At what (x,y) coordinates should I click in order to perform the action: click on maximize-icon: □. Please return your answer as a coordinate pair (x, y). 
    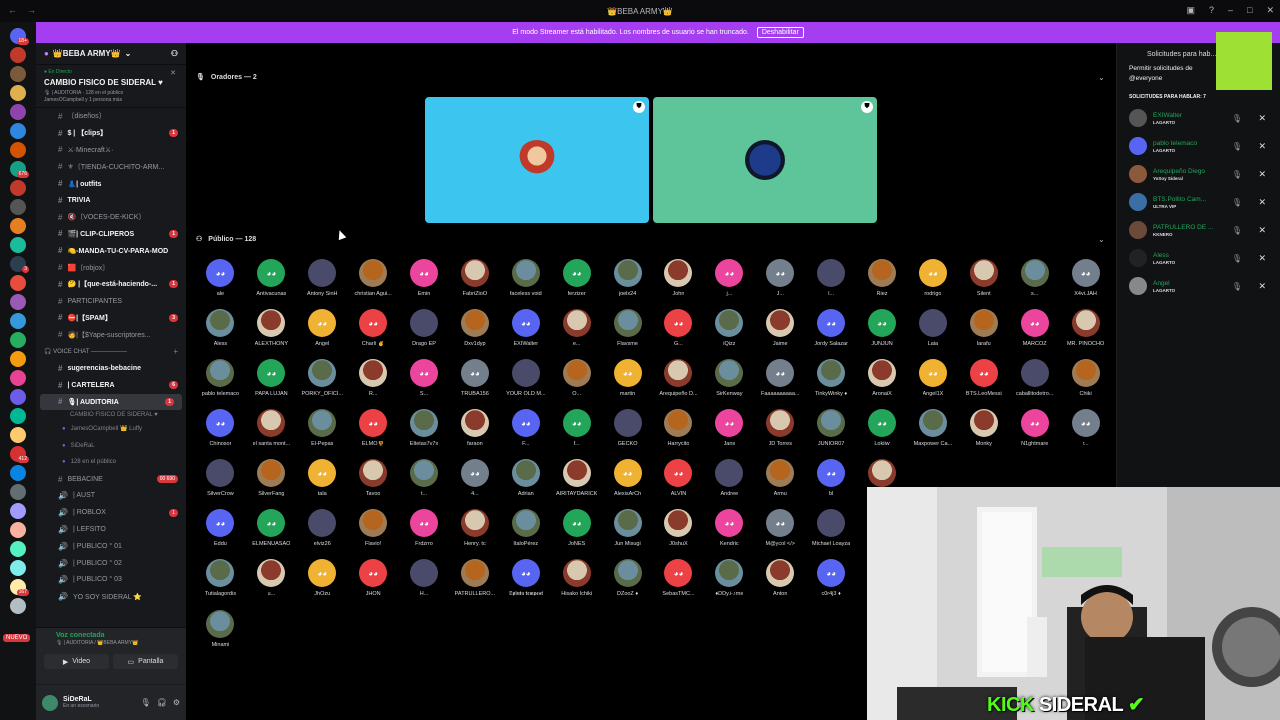
    Looking at the image, I should click on (1249, 10).